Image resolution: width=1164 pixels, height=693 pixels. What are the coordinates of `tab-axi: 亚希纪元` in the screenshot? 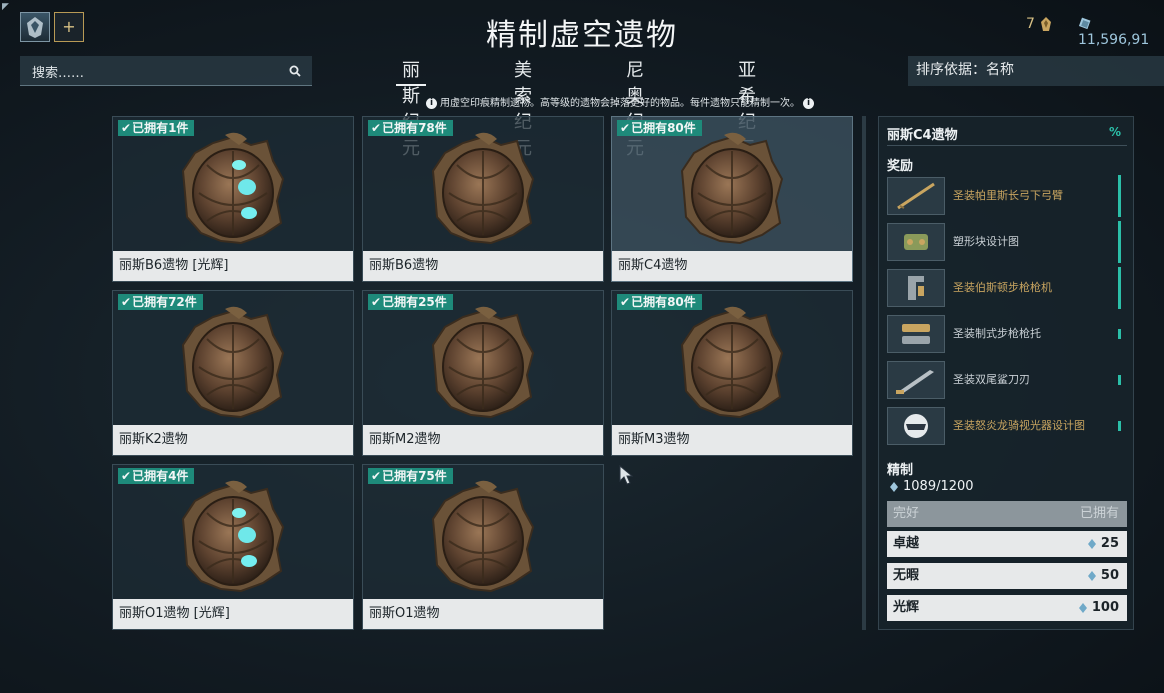 It's located at (747, 108).